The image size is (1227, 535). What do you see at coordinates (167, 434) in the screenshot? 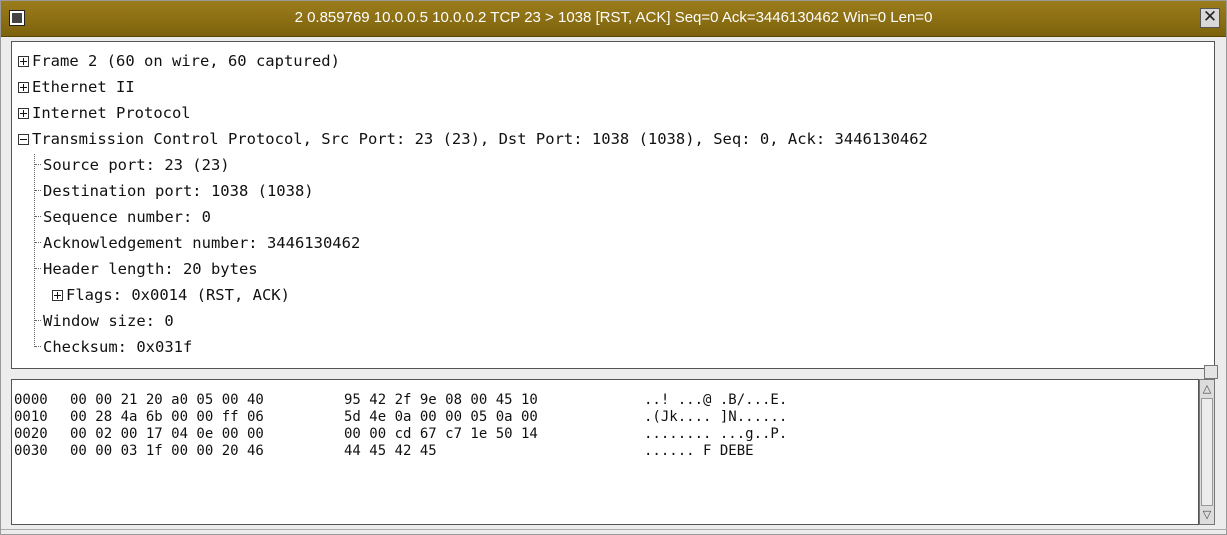
I see `hex-bytes: 00 02 00 17 04 0e 00 00` at bounding box center [167, 434].